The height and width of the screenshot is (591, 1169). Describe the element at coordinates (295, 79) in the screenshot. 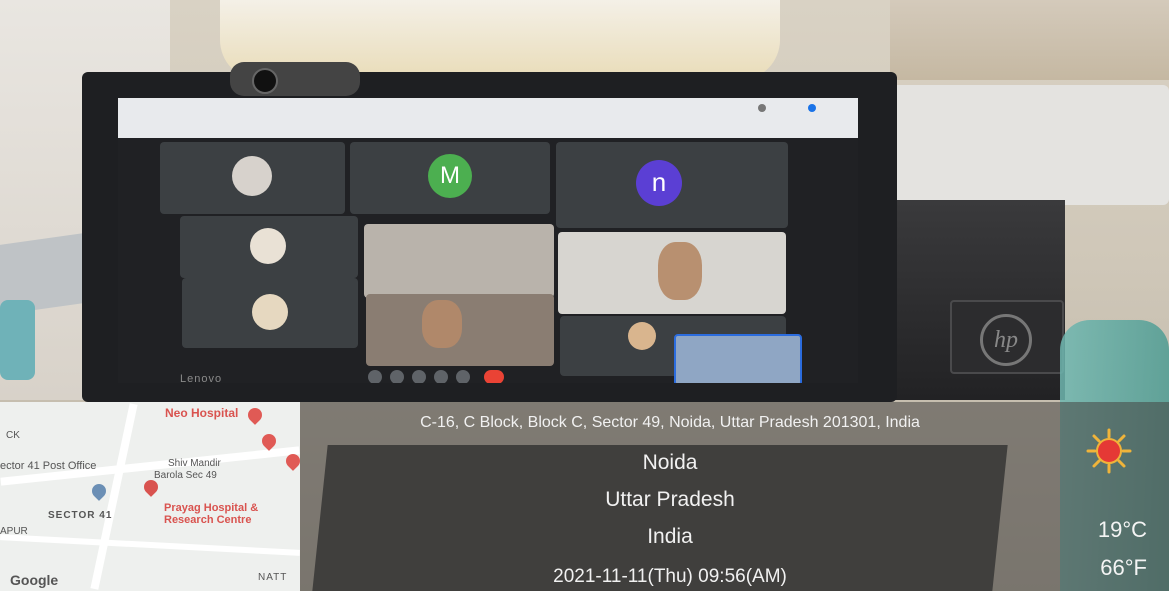

I see `webcam` at that location.